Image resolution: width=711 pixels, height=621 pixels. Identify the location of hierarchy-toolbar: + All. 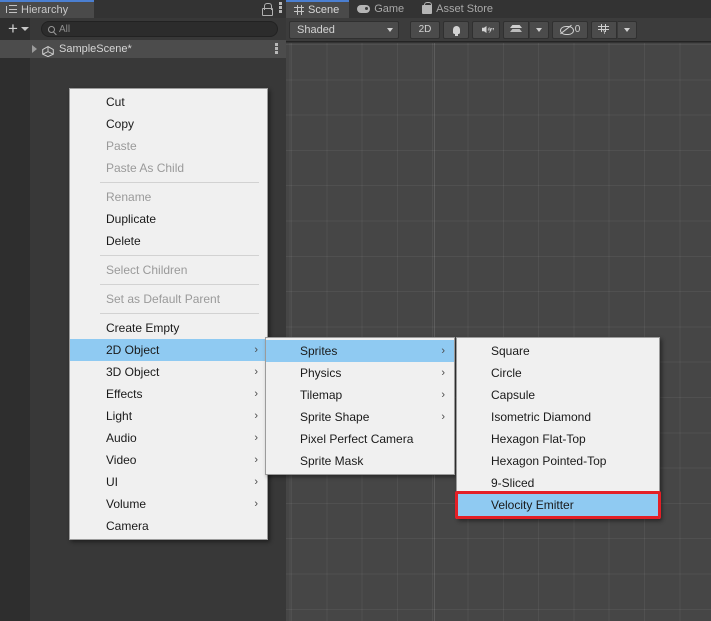
(143, 29).